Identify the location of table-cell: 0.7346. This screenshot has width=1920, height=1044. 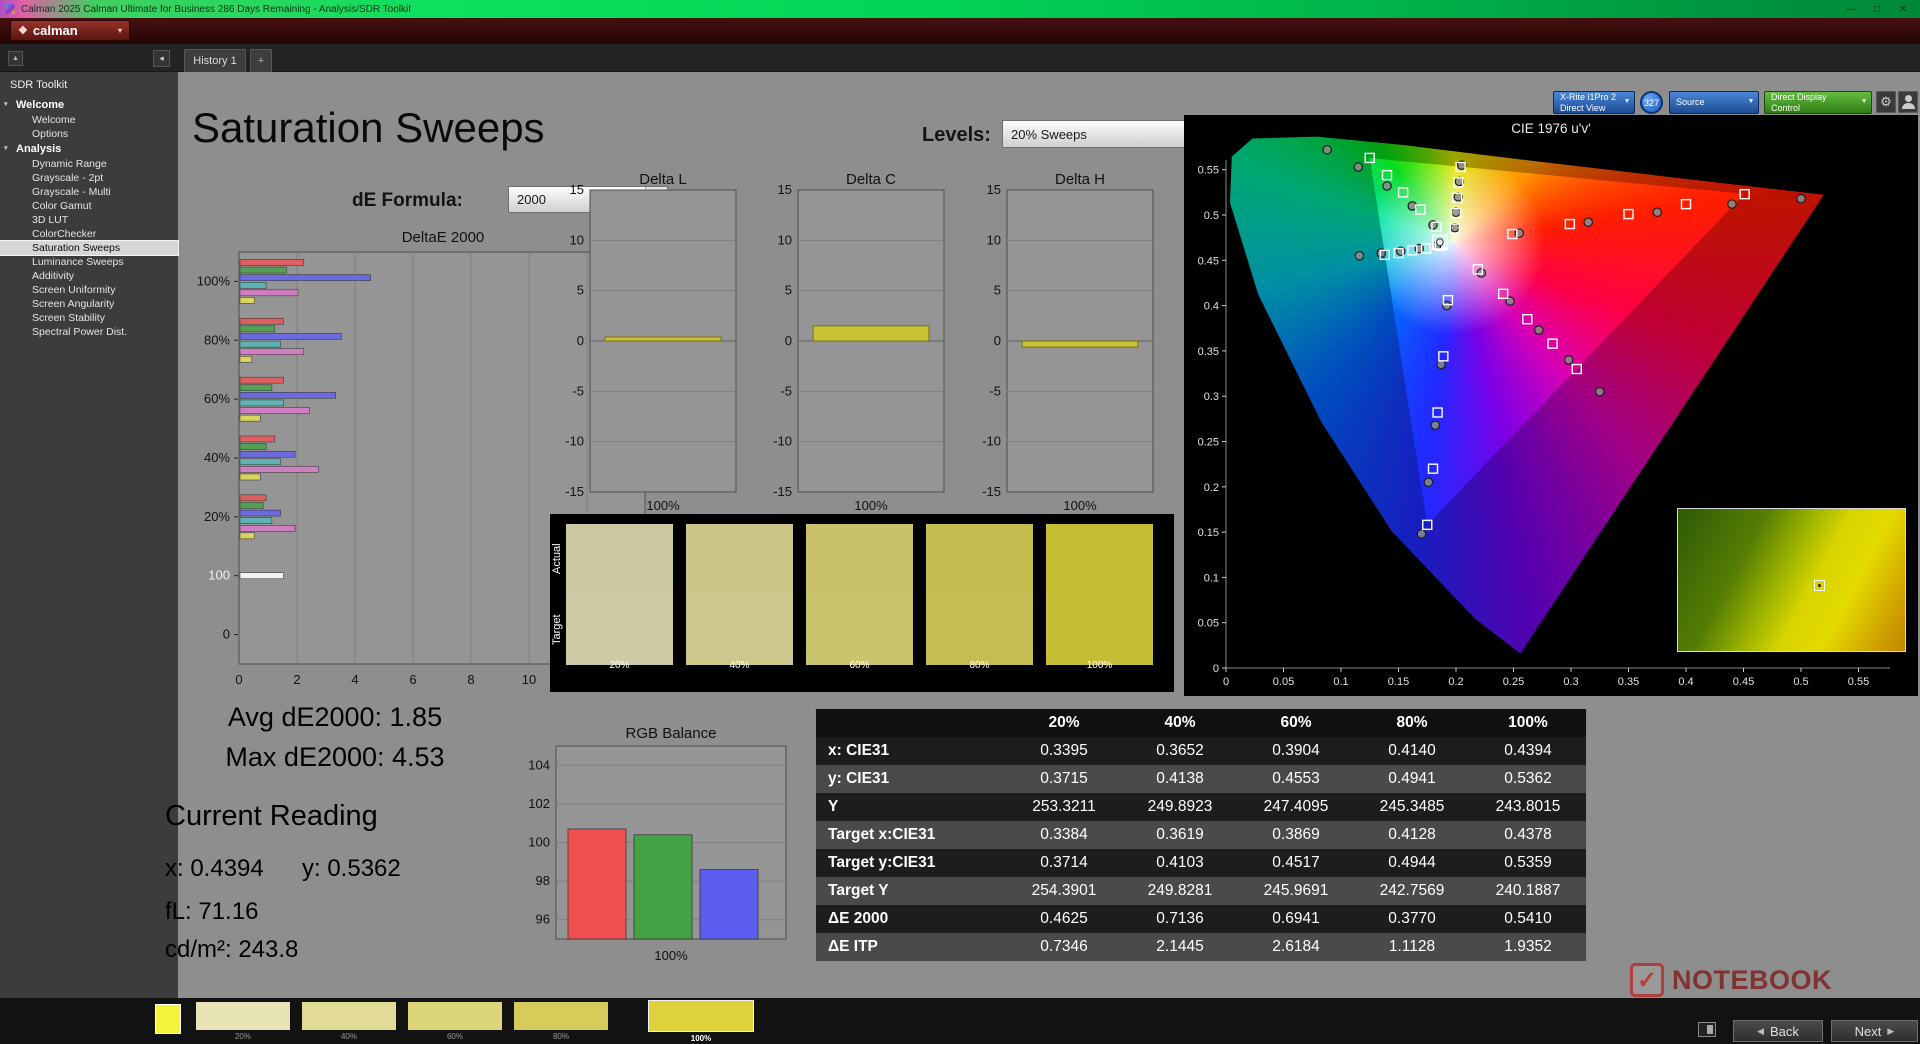
(1064, 946).